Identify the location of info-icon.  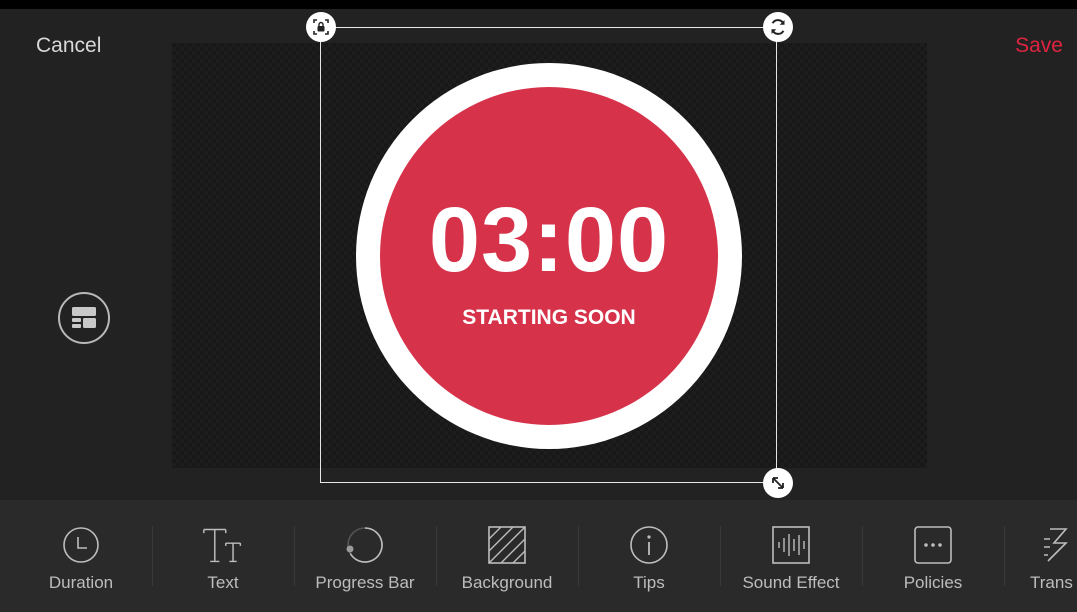
(649, 545).